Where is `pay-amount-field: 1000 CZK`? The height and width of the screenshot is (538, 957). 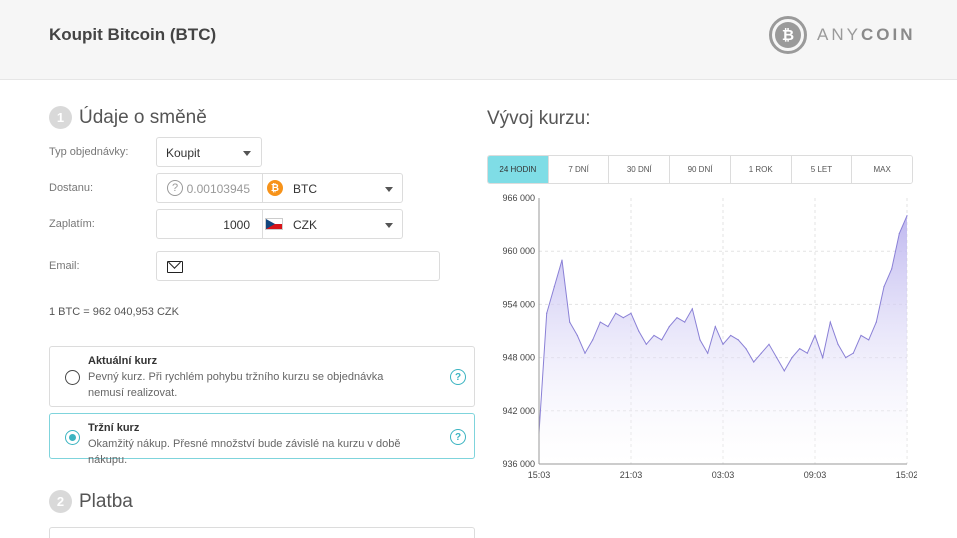 pay-amount-field: 1000 CZK is located at coordinates (279, 224).